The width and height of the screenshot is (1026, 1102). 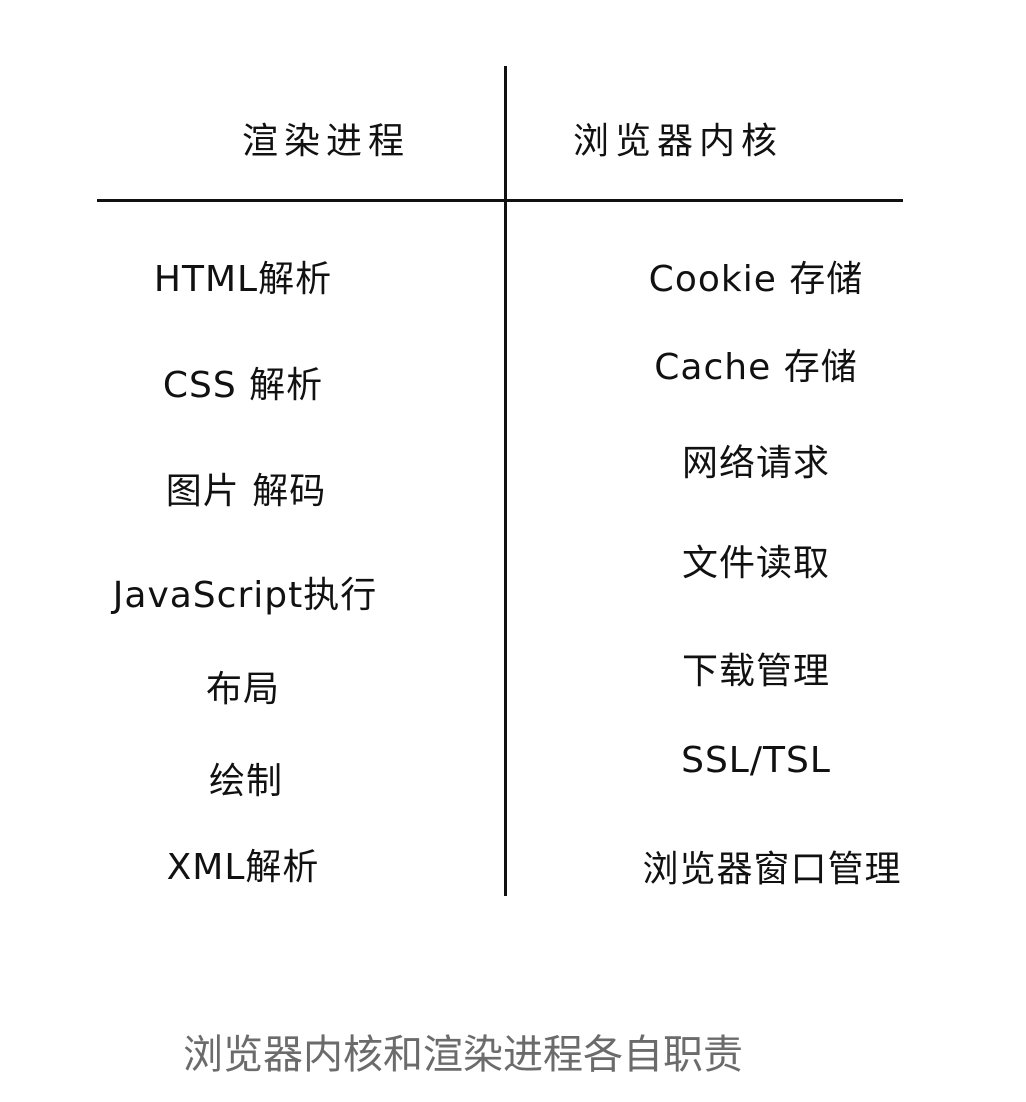 What do you see at coordinates (500, 200) in the screenshot?
I see `horizontal-divider` at bounding box center [500, 200].